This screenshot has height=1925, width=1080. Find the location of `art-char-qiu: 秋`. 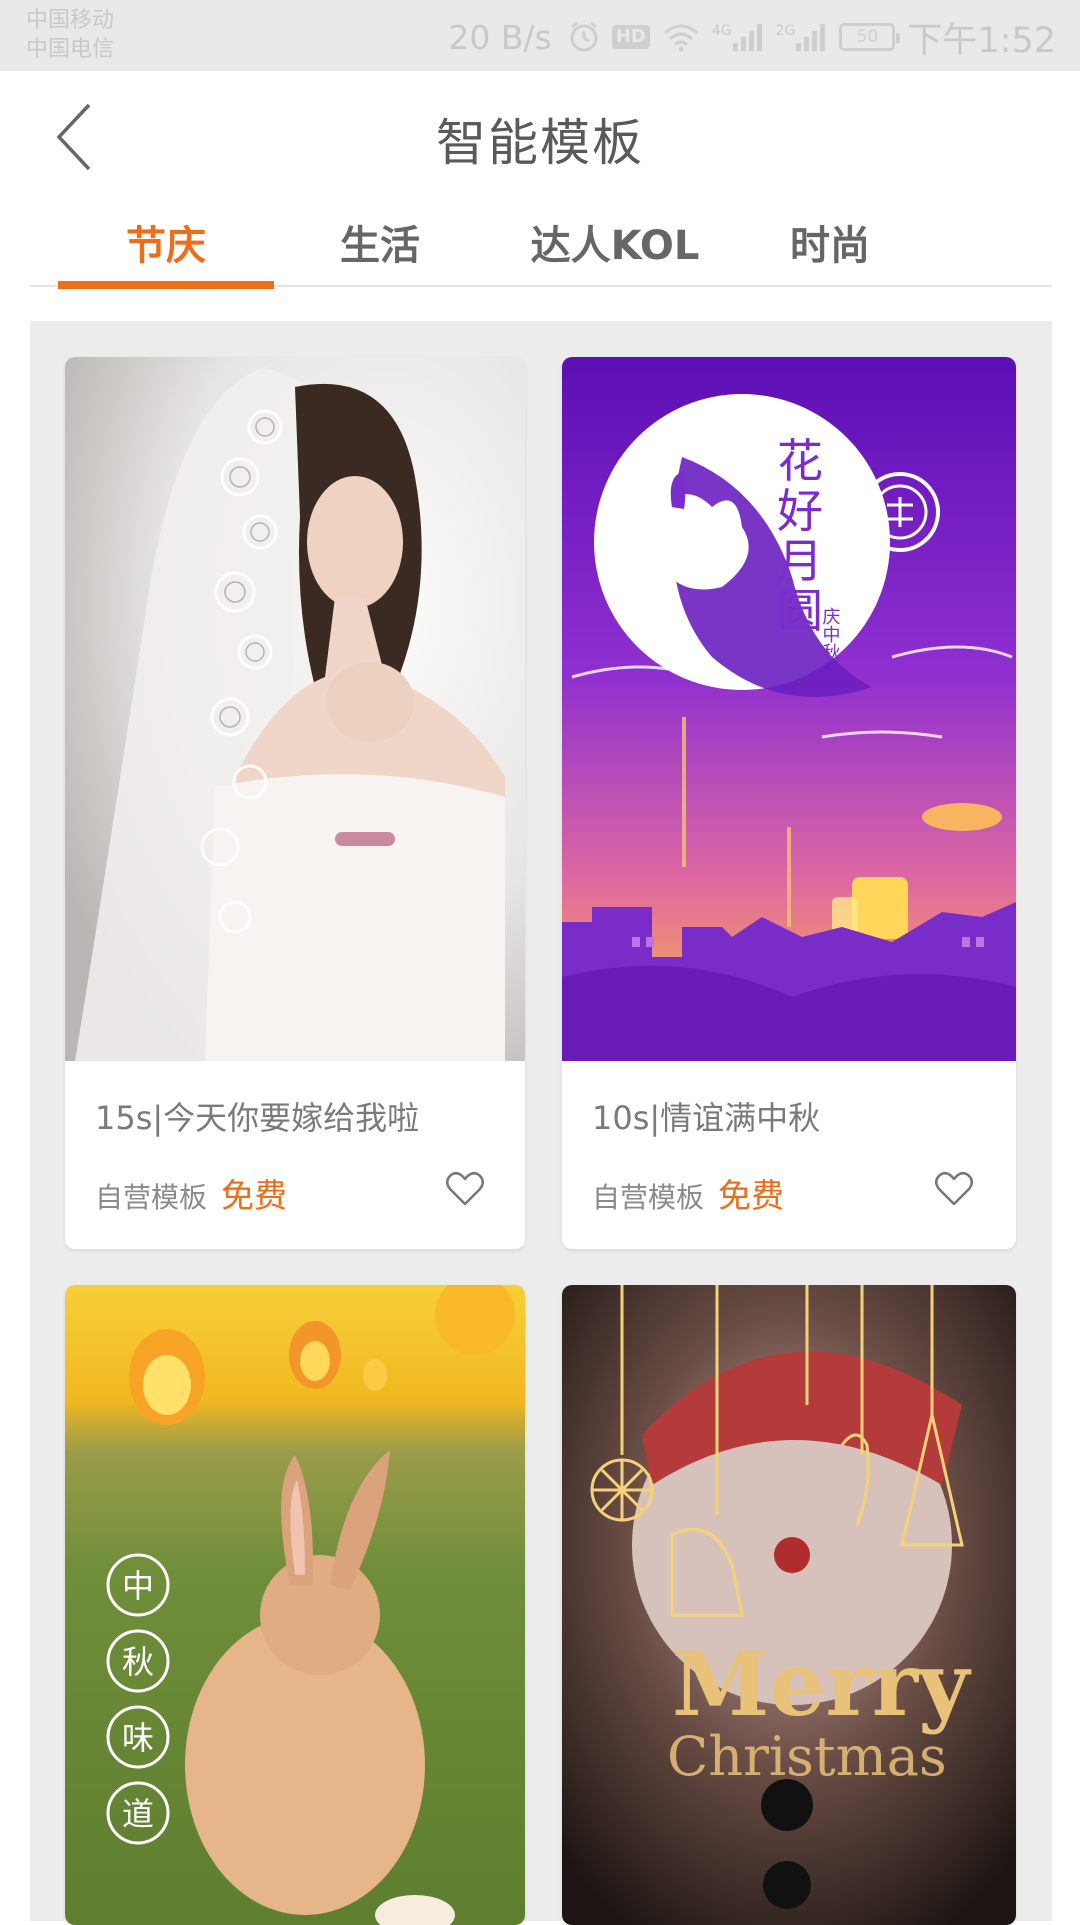

art-char-qiu: 秋 is located at coordinates (138, 1662).